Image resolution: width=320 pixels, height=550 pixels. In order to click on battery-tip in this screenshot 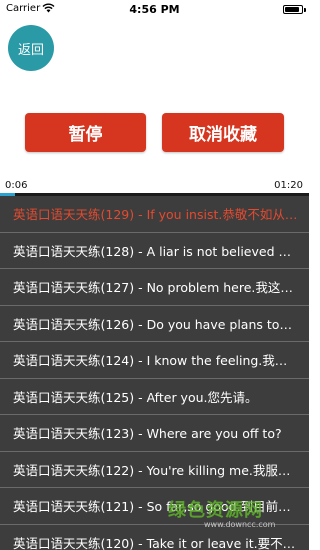, I will do `click(305, 10)`.